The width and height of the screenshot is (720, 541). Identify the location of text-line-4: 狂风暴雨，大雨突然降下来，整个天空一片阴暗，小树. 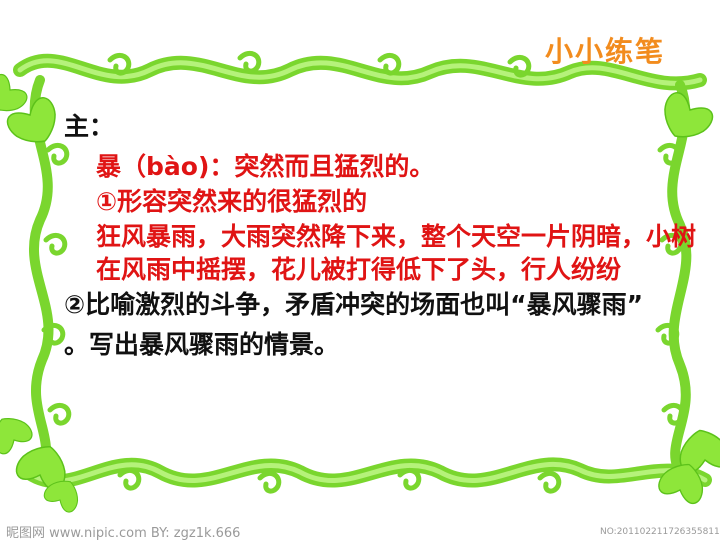
(396, 236).